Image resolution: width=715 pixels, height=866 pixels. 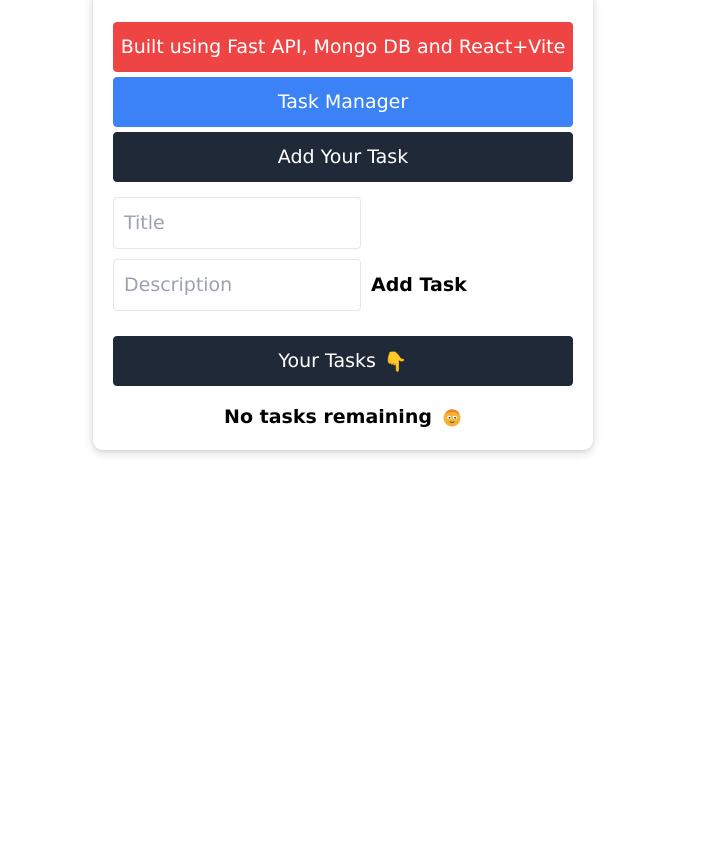 I want to click on add-task-heading: Add Your Task, so click(x=343, y=157).